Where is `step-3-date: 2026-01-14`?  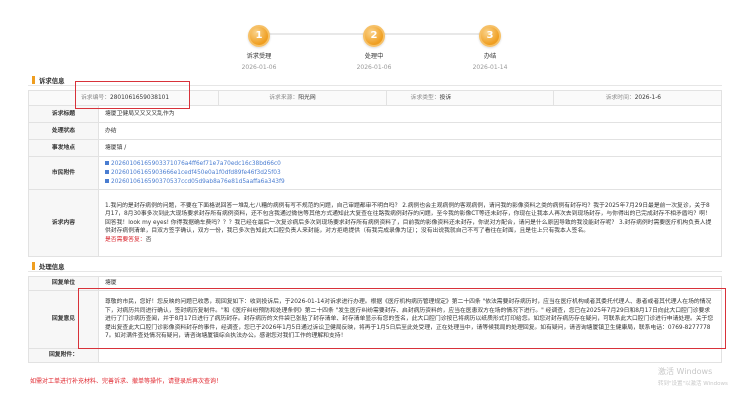 step-3-date: 2026-01-14 is located at coordinates (490, 67).